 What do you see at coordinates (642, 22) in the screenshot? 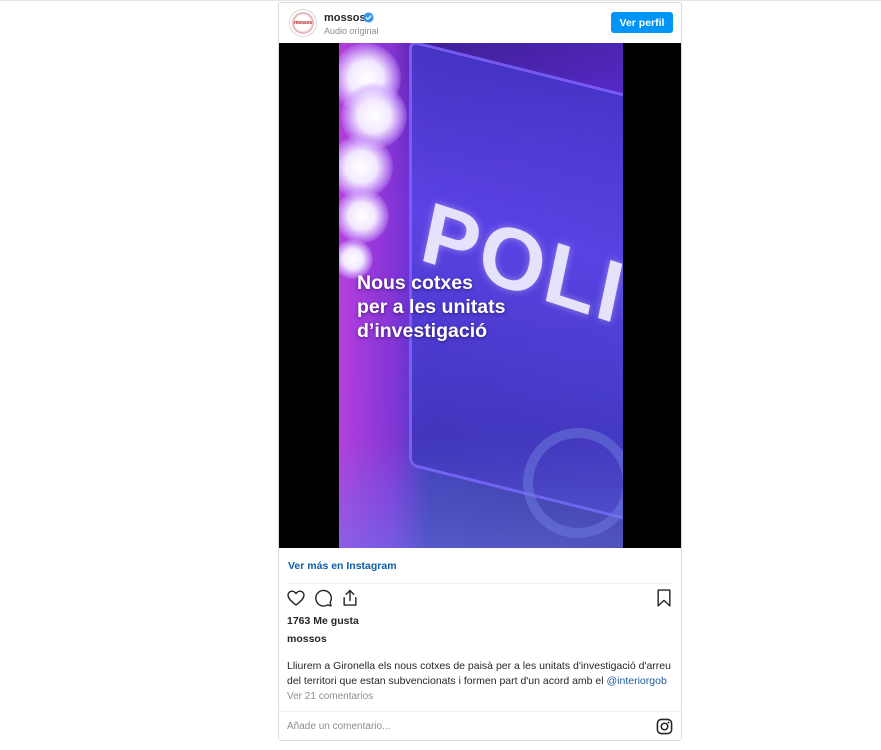
I see `view-profile-button: Ver perfil` at bounding box center [642, 22].